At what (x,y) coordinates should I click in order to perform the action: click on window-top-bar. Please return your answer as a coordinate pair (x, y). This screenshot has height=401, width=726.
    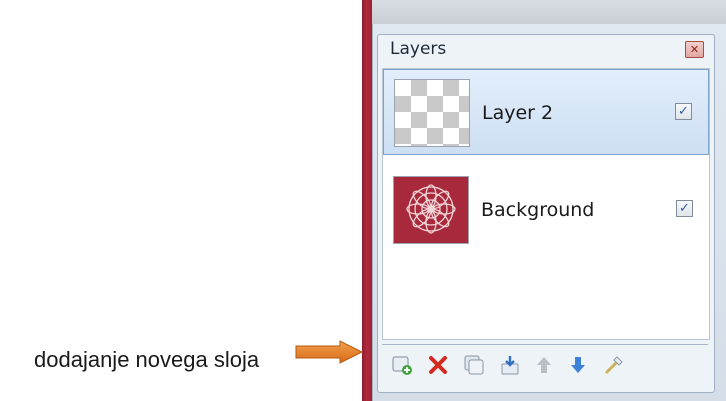
    Looking at the image, I should click on (549, 12).